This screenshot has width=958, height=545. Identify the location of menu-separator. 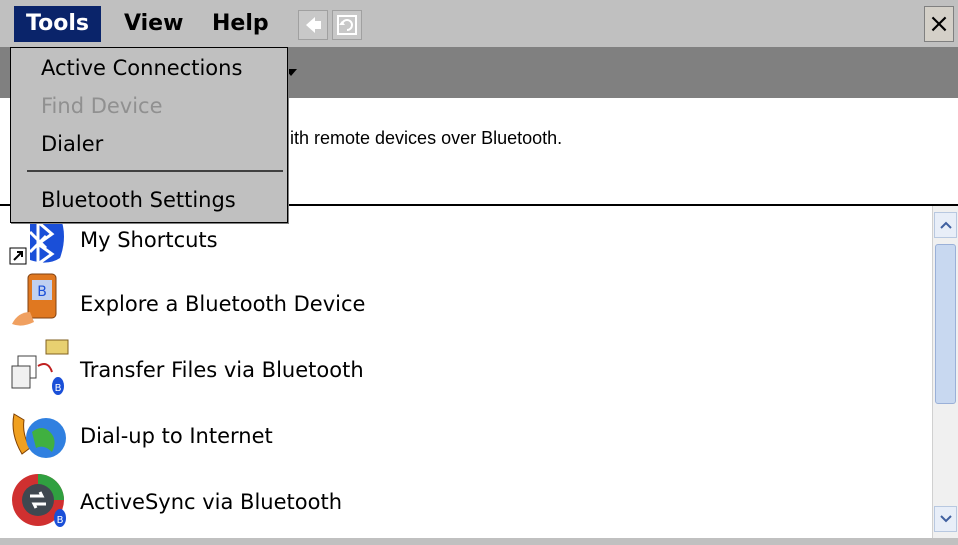
(155, 171).